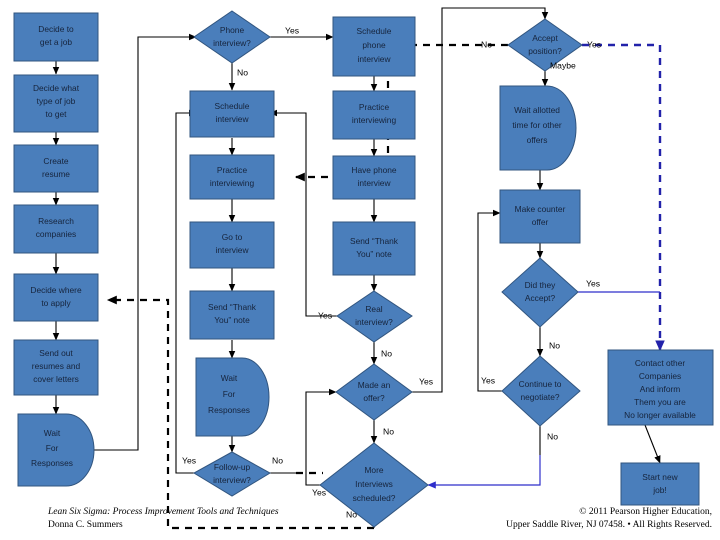 This screenshot has height=540, width=720. I want to click on node-schedule-interview: Schedule interview, so click(232, 114).